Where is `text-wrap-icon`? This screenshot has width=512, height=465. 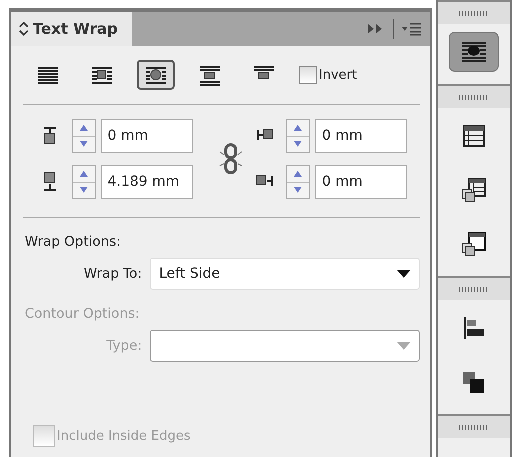
text-wrap-icon is located at coordinates (474, 52).